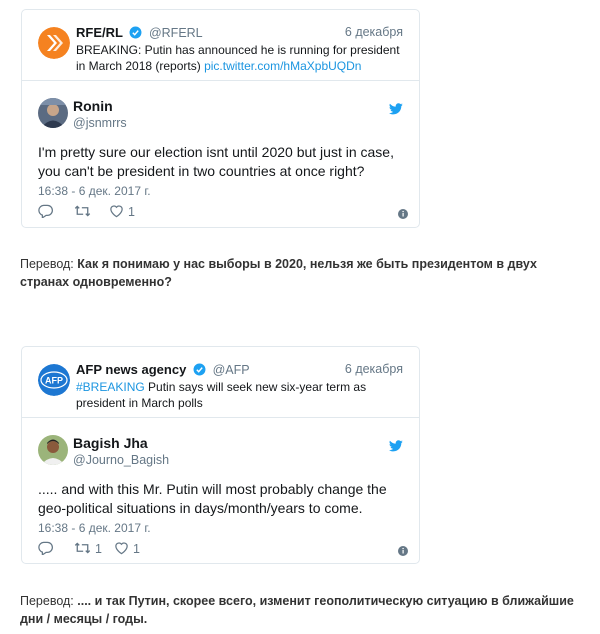  Describe the element at coordinates (121, 460) in the screenshot. I see `author-handle: @Journo_Bagish` at that location.